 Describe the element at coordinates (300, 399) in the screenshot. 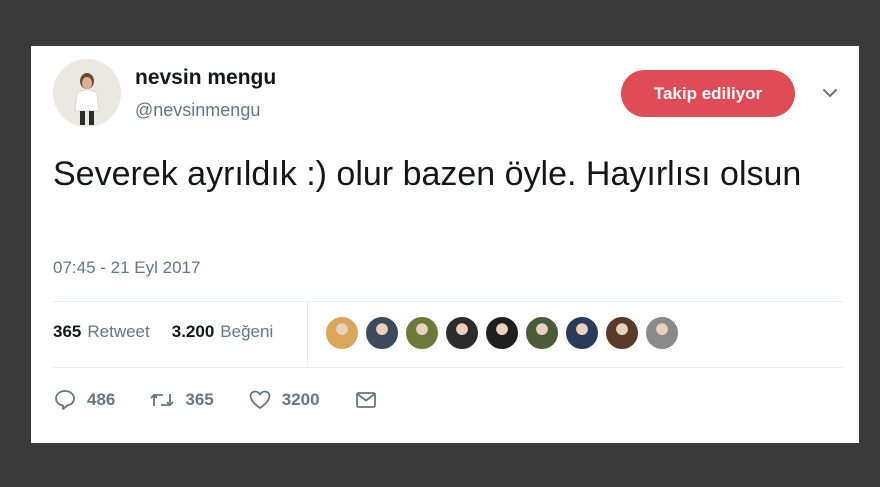

I see `like-count: 3200` at that location.